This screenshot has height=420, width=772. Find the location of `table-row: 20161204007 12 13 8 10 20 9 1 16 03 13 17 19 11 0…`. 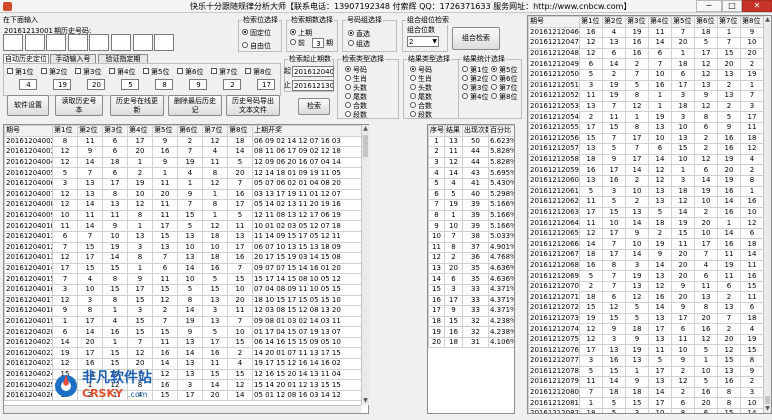

table-row: 20161204007 12 13 8 10 20 9 1 16 03 13 17 19 11 0… is located at coordinates (183, 194).